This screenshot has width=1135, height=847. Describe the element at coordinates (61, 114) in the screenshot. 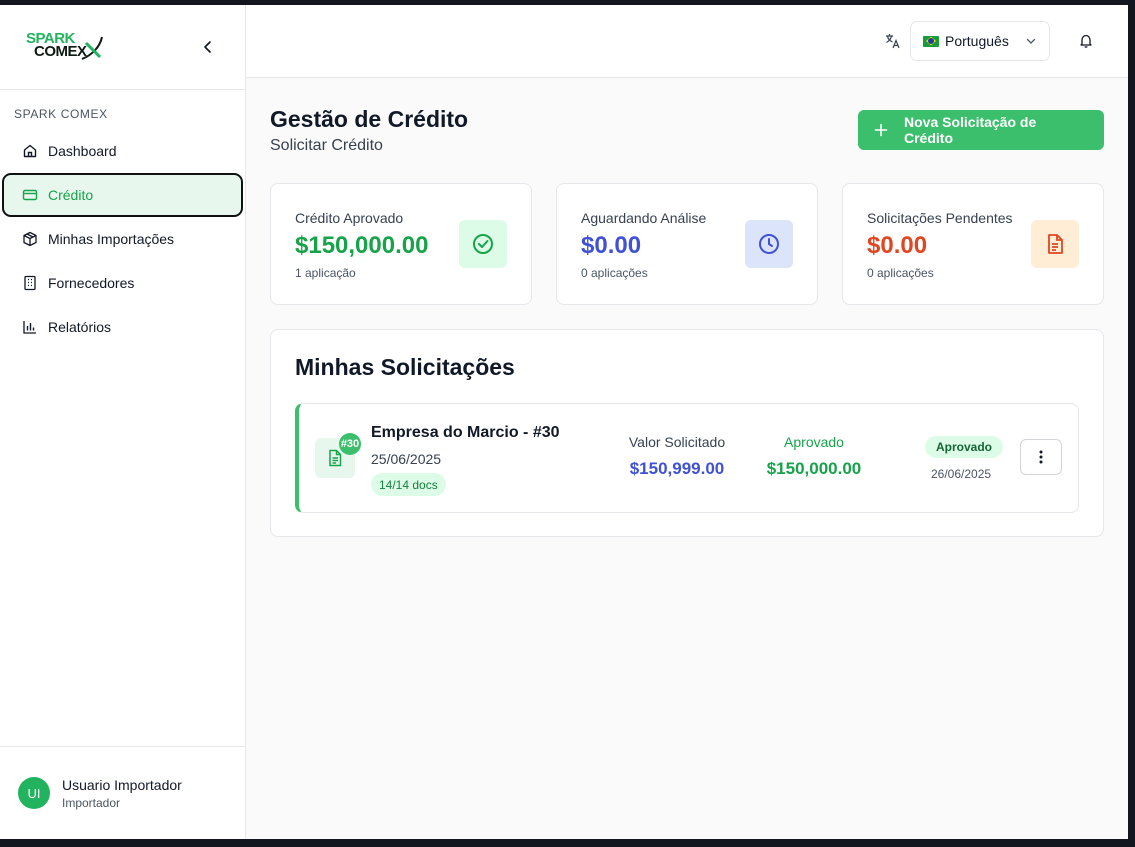

I see `sidebar-section-label: SPARK COMEX` at that location.